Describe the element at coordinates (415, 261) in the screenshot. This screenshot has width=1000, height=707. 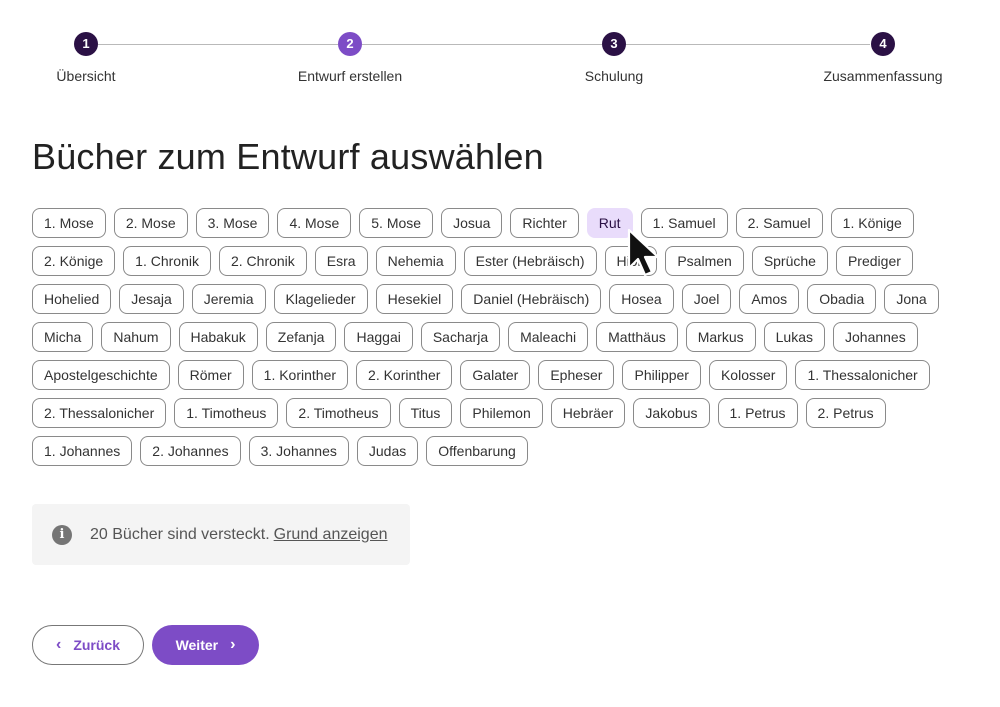
I see `book-chip: Nehemia` at that location.